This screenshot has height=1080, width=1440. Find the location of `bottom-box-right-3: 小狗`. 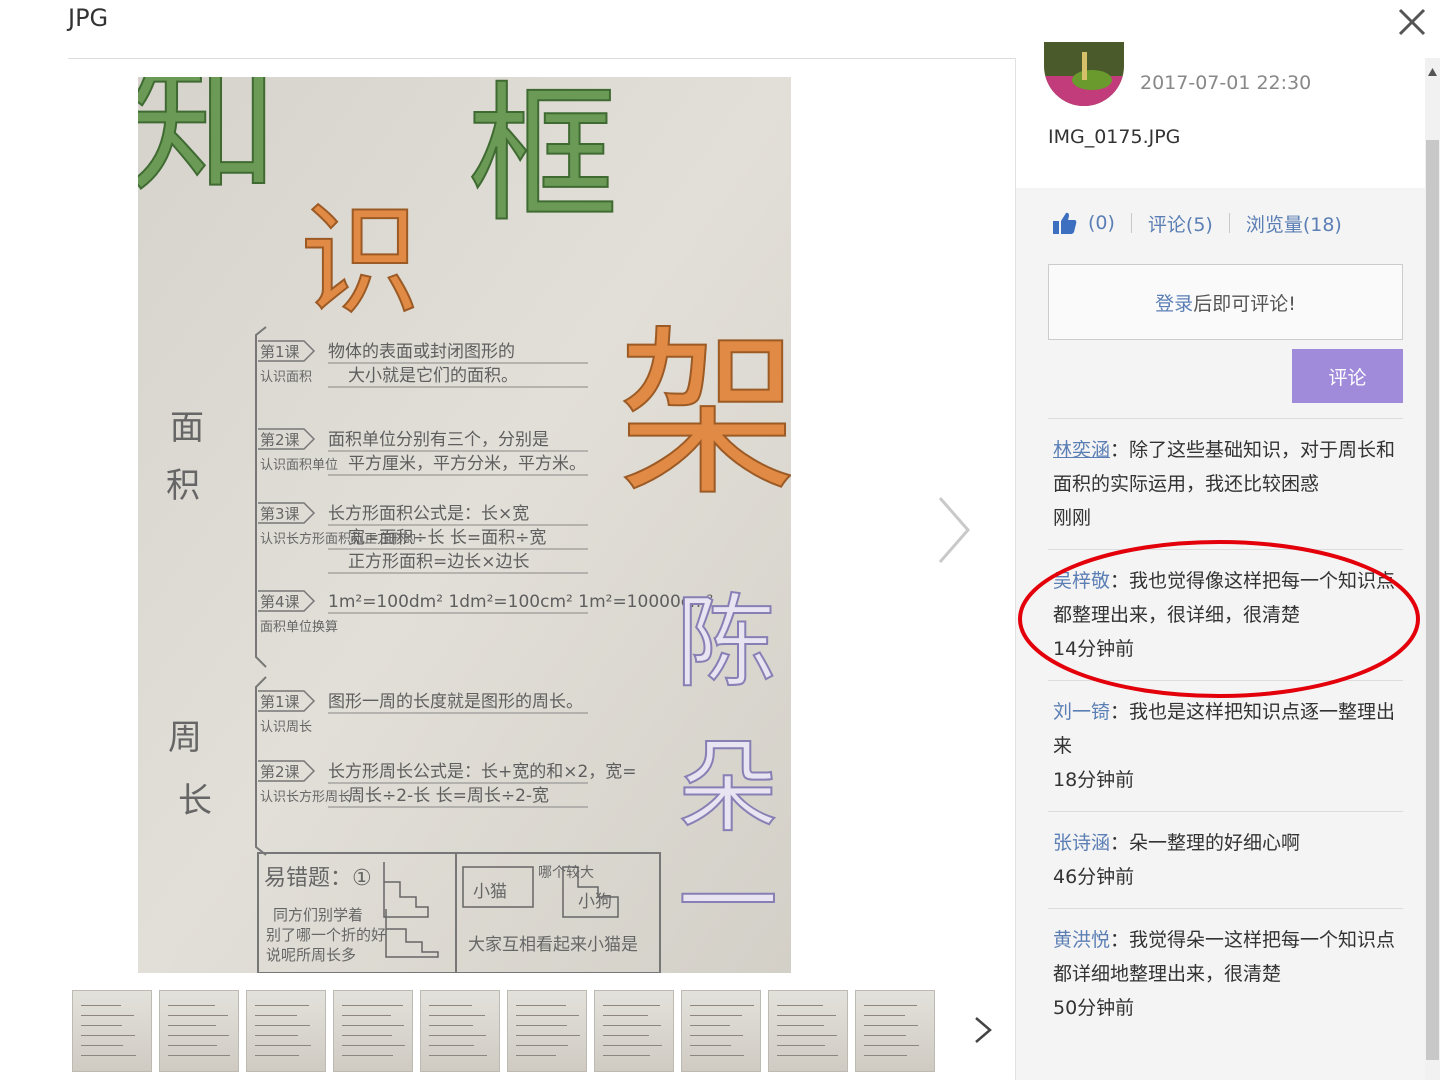

bottom-box-right-3: 小狗 is located at coordinates (595, 902).